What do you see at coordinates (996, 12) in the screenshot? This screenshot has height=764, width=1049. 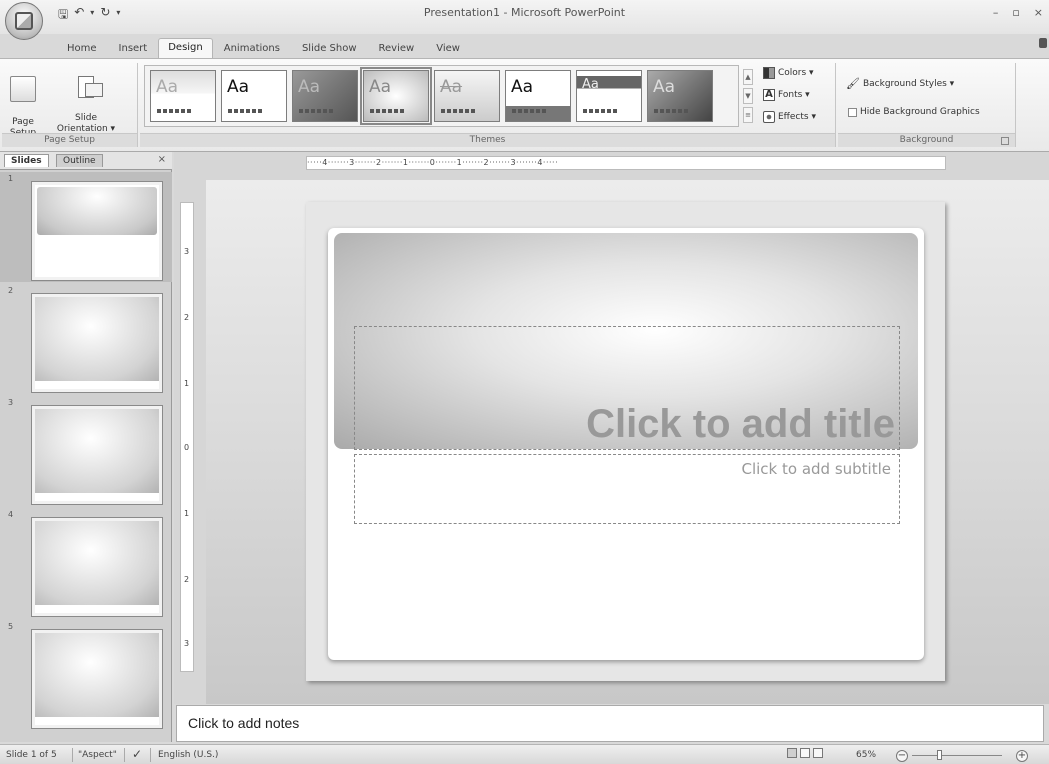 I see `minimize-button: –` at bounding box center [996, 12].